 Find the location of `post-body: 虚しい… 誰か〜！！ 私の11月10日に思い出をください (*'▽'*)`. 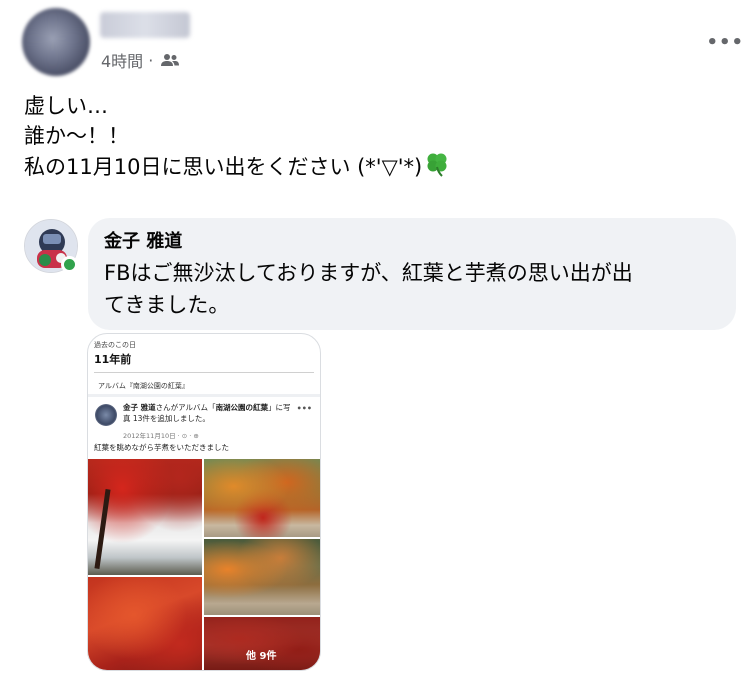

post-body: 虚しい… 誰か〜！！ 私の11月10日に思い出をください (*'▽'*) is located at coordinates (237, 138).